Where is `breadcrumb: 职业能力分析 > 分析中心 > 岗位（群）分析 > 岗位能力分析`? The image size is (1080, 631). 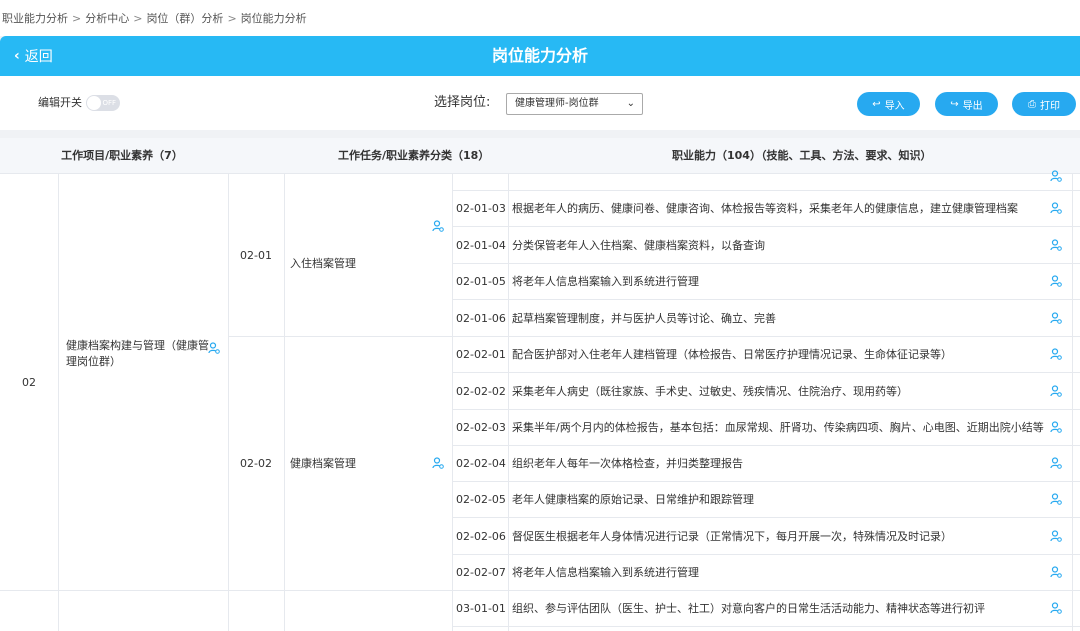 breadcrumb: 职业能力分析 > 分析中心 > 岗位（群）分析 > 岗位能力分析 is located at coordinates (540, 18).